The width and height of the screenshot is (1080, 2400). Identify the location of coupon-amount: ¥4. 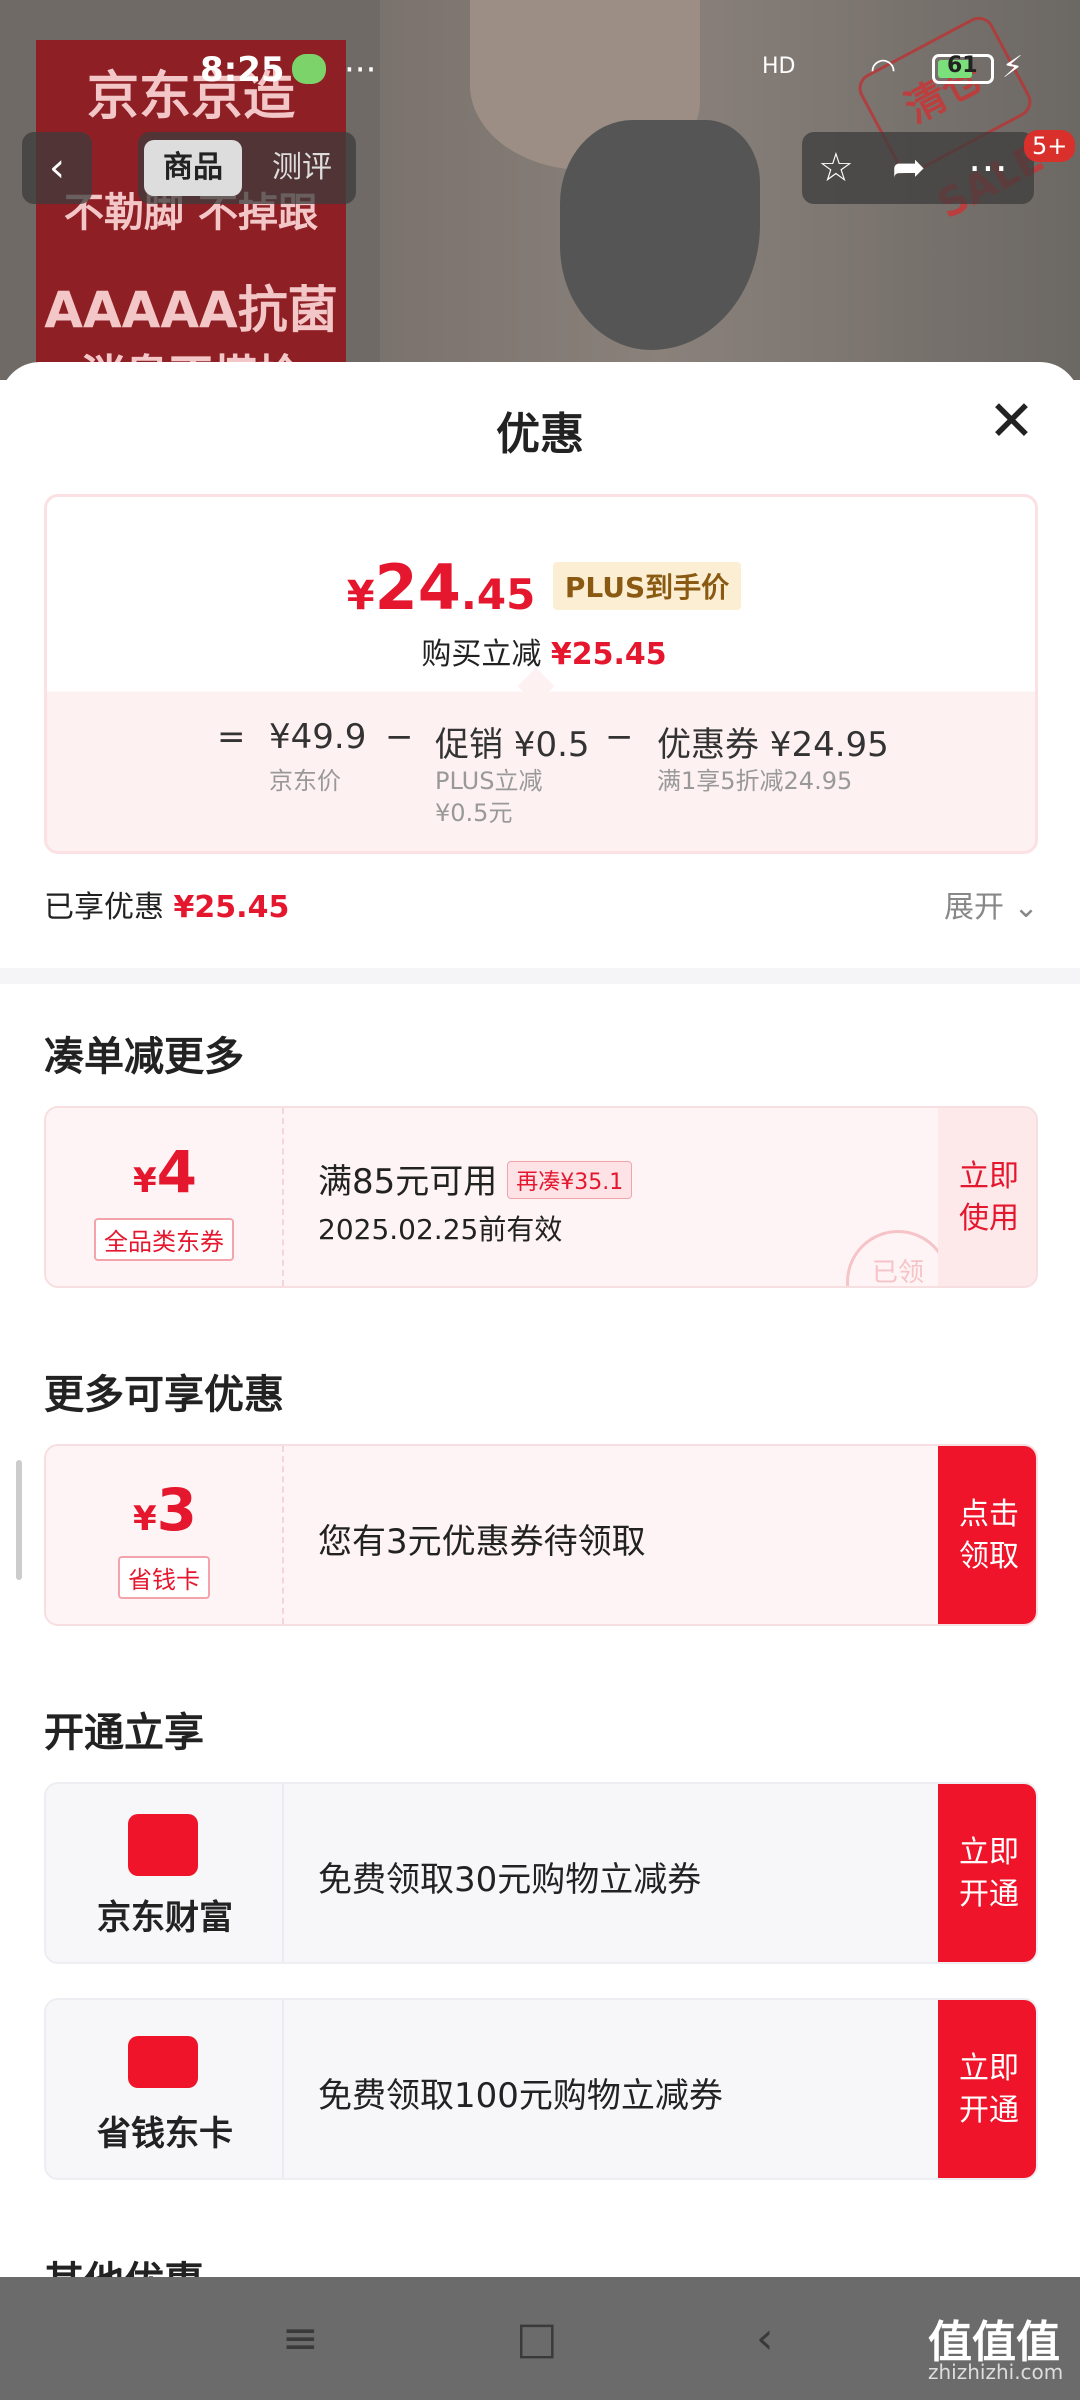
(165, 1172).